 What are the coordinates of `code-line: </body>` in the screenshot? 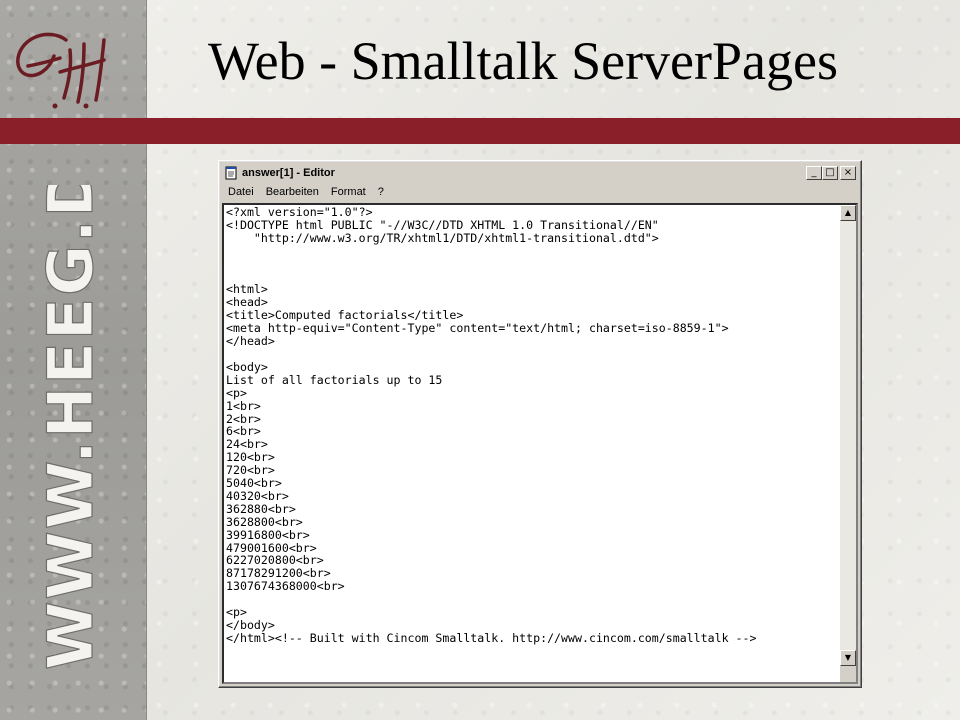 It's located at (250, 625).